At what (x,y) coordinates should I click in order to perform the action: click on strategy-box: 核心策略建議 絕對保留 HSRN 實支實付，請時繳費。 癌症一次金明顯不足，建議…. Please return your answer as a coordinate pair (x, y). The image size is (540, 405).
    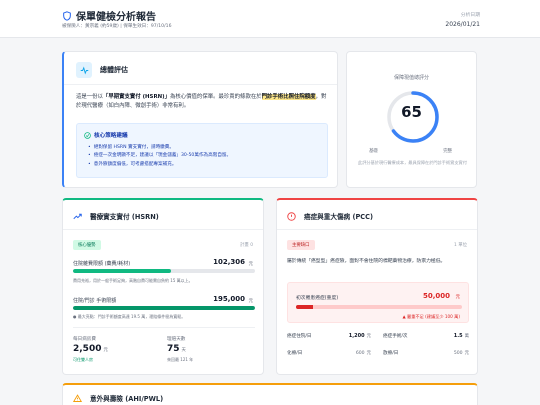
    Looking at the image, I should click on (202, 150).